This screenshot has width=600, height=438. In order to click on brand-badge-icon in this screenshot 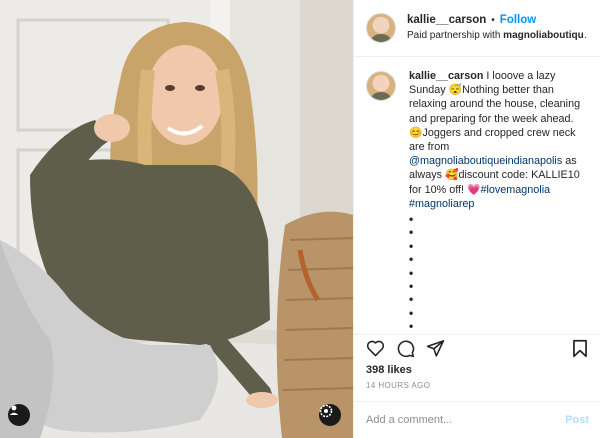, I will do `click(330, 415)`.